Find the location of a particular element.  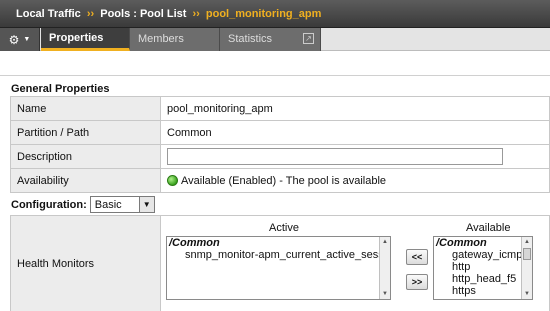

description-input is located at coordinates (335, 156).